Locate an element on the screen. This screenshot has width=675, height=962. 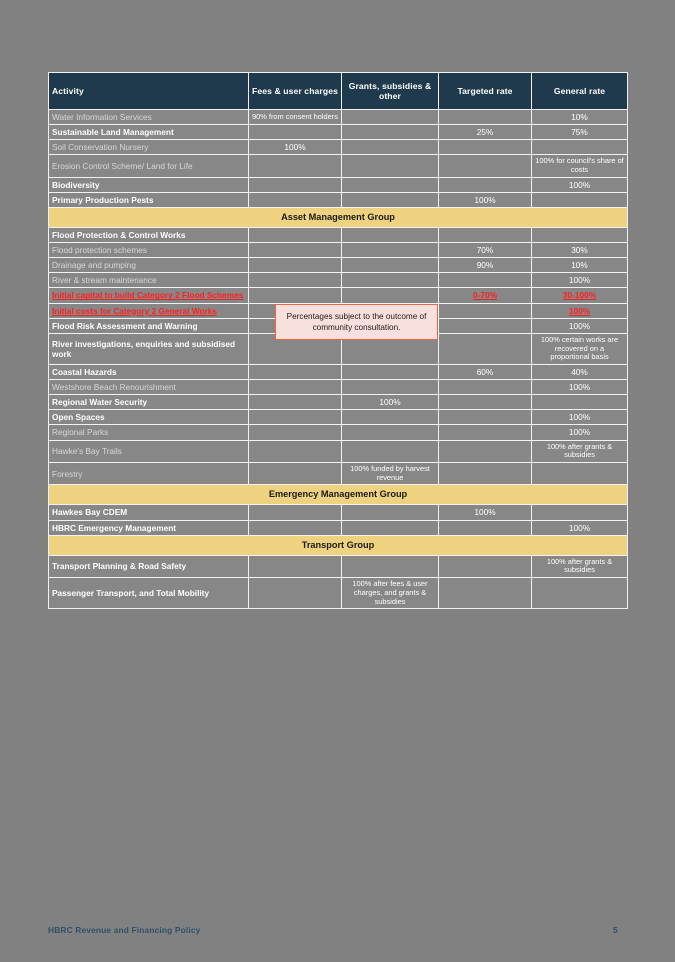
cell-activity: Forestry is located at coordinates (148, 473).